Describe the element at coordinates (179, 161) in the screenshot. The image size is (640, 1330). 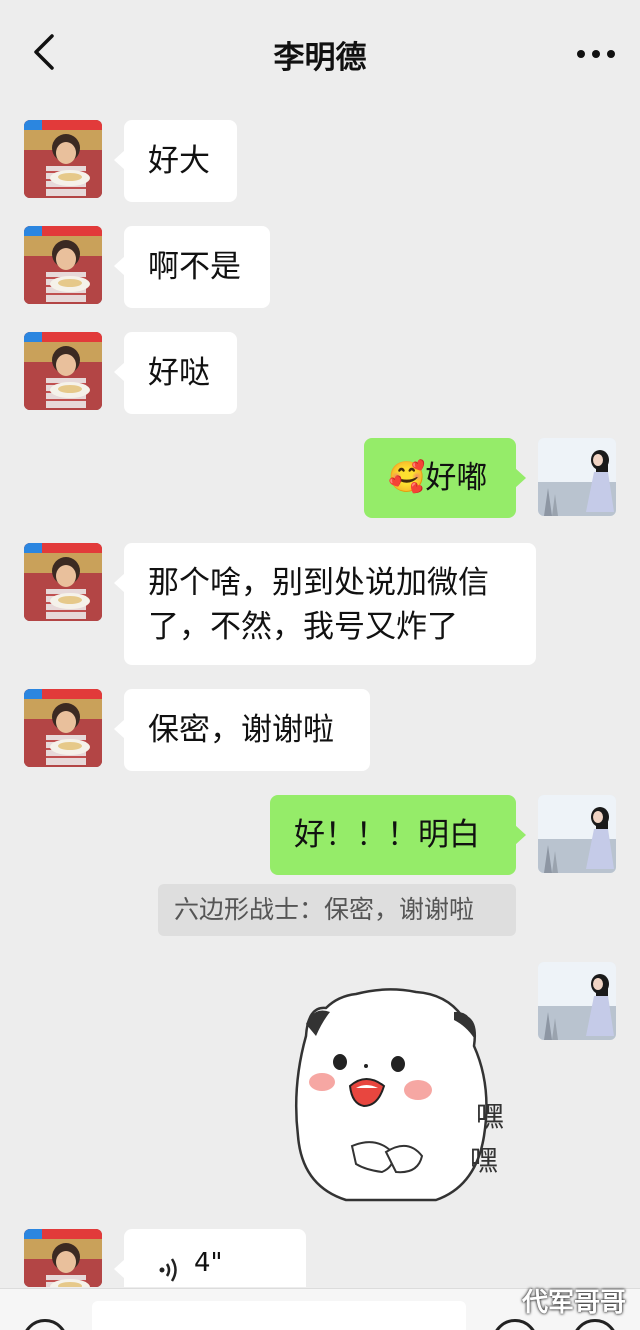
I see `message-text: 好大` at that location.